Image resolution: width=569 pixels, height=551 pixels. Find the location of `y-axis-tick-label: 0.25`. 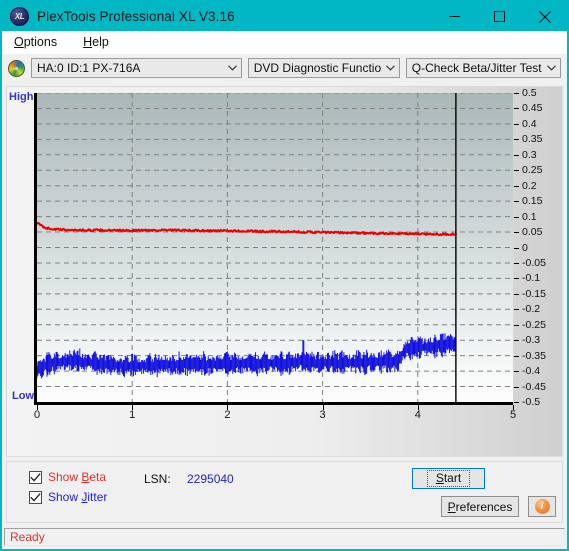

y-axis-tick-label: 0.25 is located at coordinates (532, 170).